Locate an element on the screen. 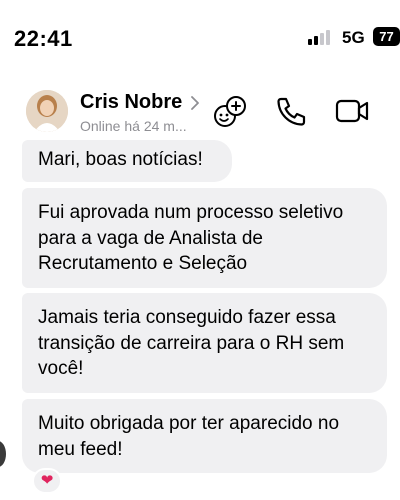  signal-icon is located at coordinates (322, 37).